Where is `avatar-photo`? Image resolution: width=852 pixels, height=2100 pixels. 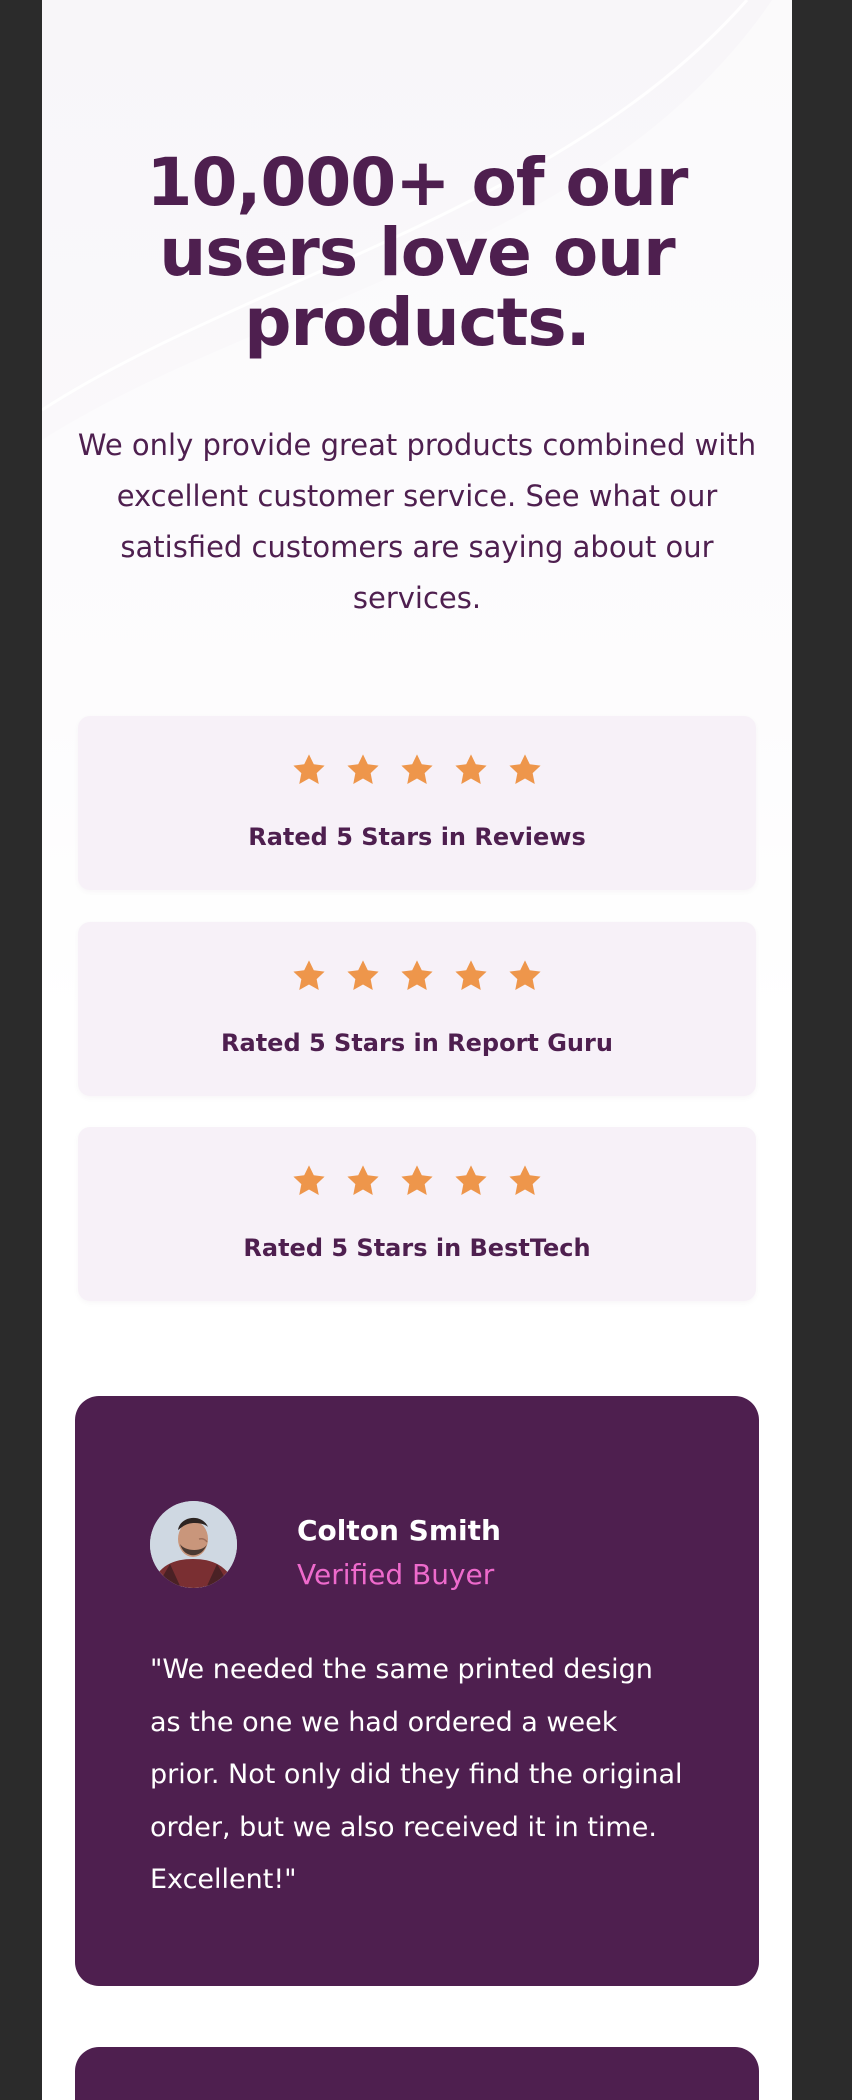
avatar-photo is located at coordinates (193, 1544).